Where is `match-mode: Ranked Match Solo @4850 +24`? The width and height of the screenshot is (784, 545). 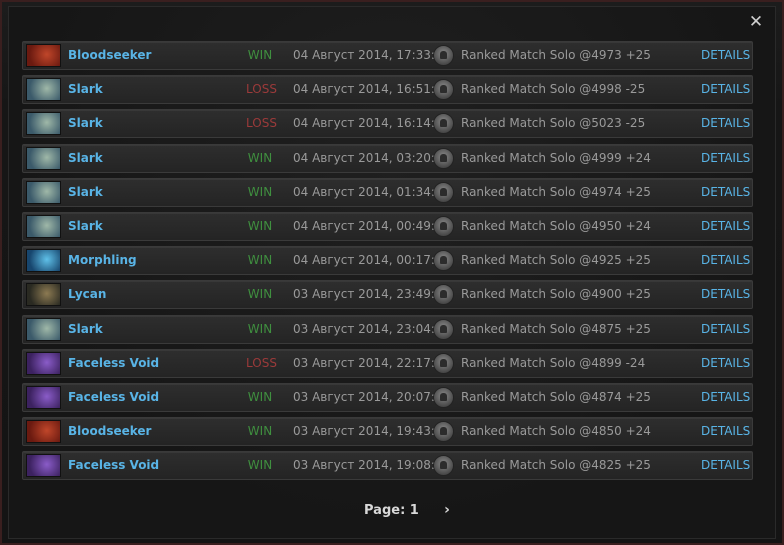 match-mode: Ranked Match Solo @4850 +24 is located at coordinates (556, 431).